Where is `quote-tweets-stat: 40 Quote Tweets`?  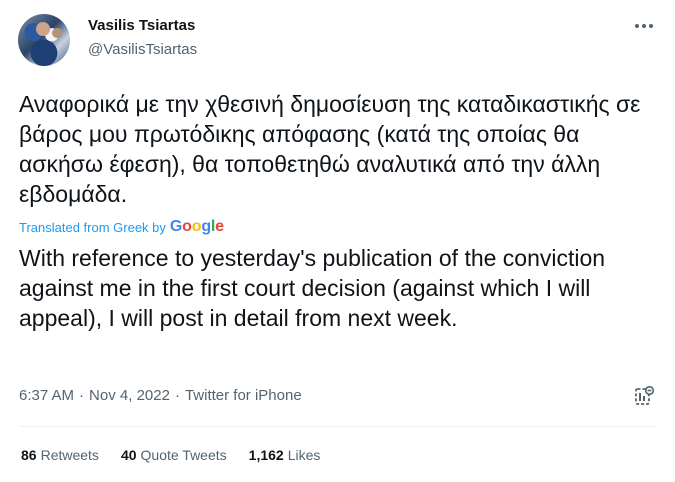
quote-tweets-stat: 40 Quote Tweets is located at coordinates (174, 455).